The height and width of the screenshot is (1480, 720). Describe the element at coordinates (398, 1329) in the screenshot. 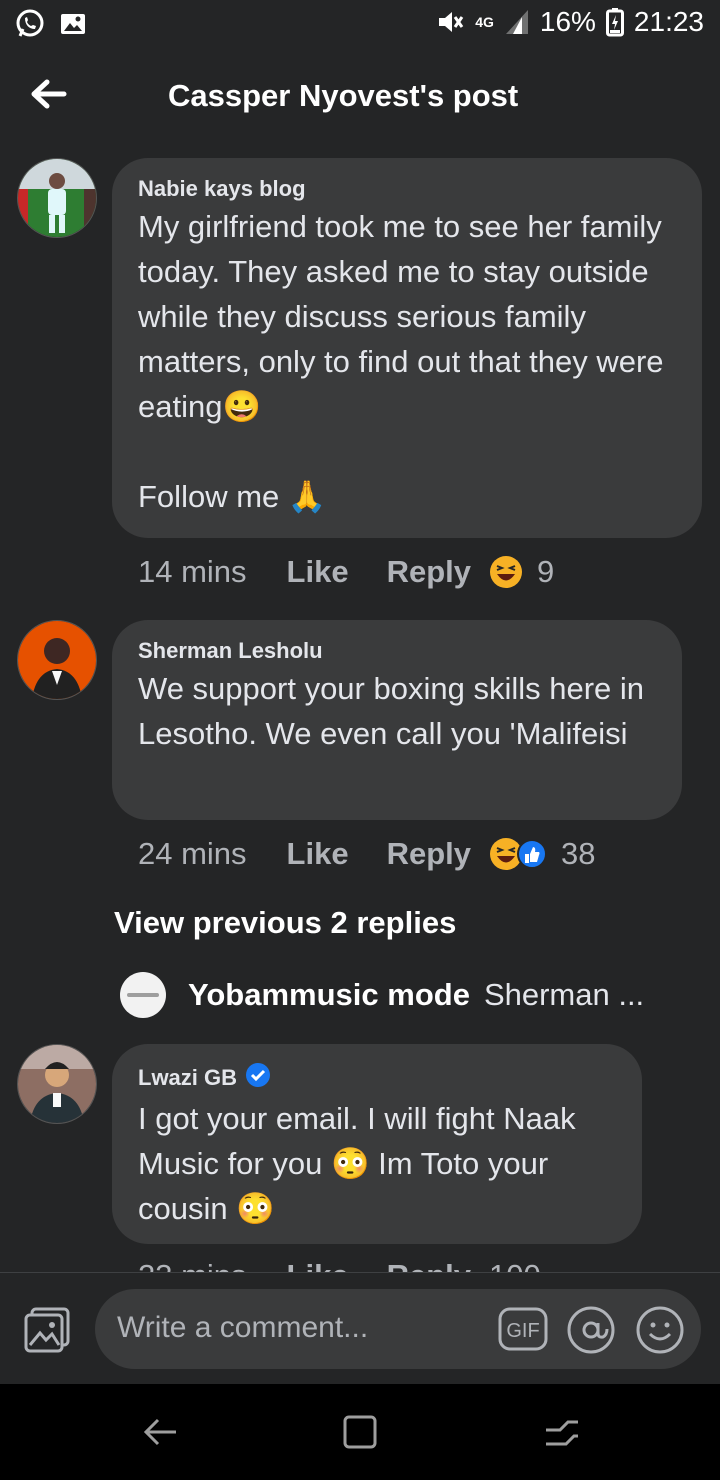

I see `comment-input: Write a comment... GIF` at that location.